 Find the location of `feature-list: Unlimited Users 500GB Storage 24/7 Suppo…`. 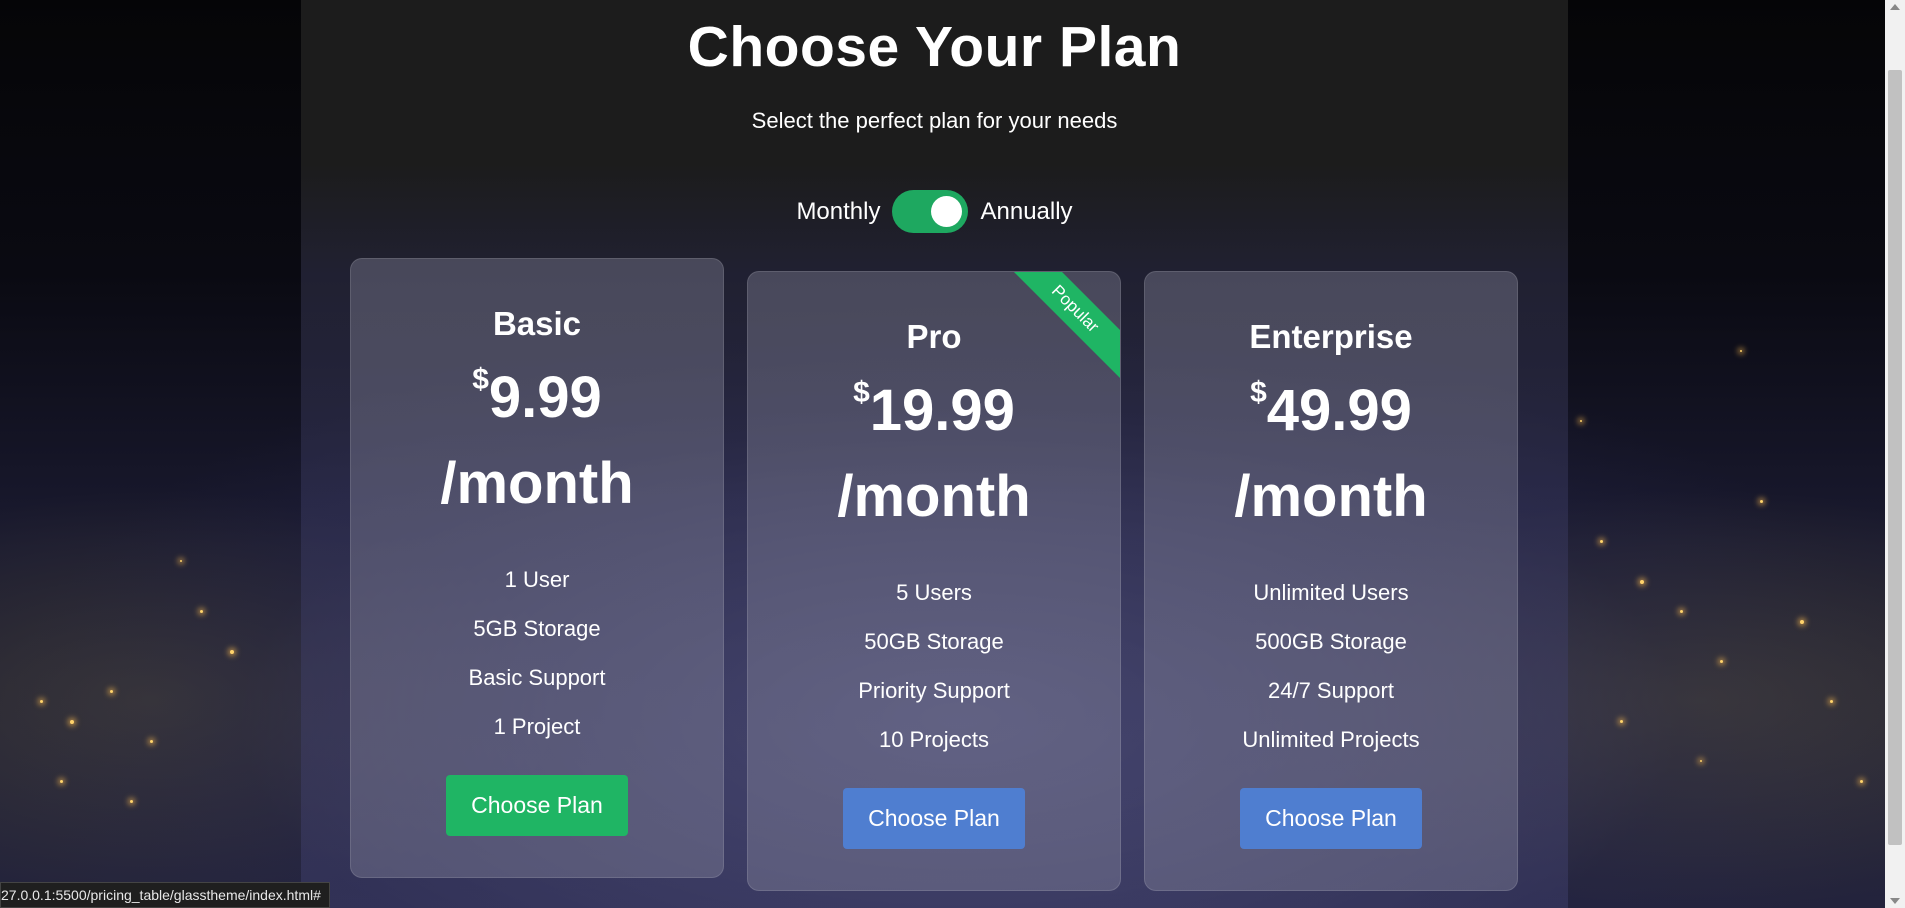

feature-list: Unlimited Users 500GB Storage 24/7 Suppo… is located at coordinates (1331, 666).